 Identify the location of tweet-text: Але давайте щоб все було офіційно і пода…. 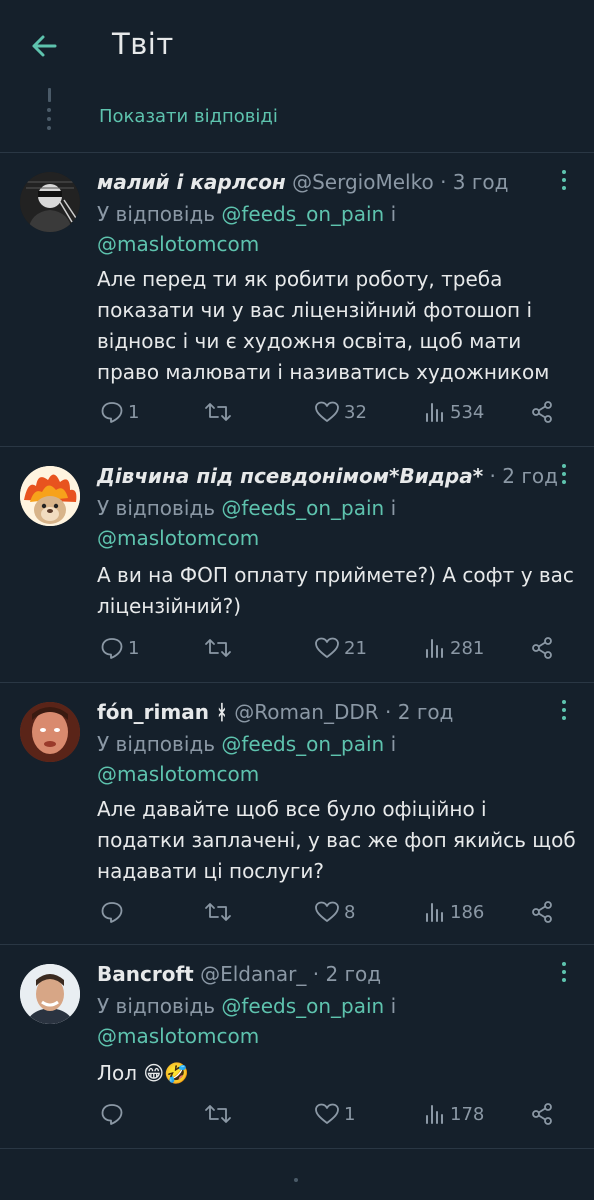
(336, 840).